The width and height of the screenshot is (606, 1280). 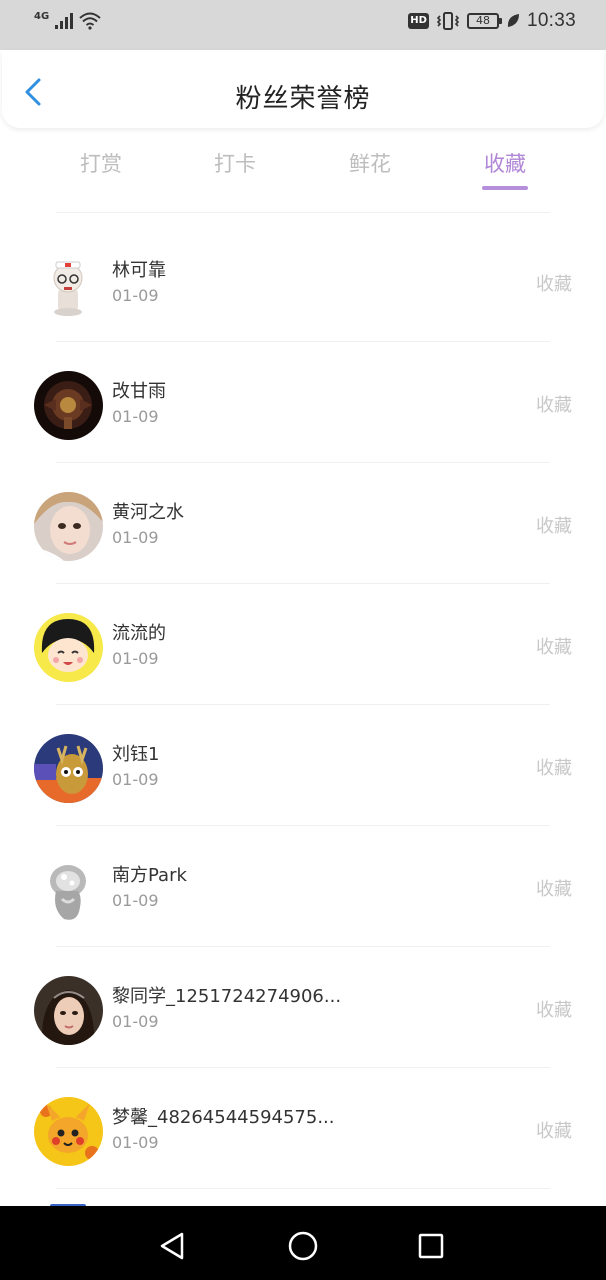 I want to click on vibrate-icon, so click(x=448, y=21).